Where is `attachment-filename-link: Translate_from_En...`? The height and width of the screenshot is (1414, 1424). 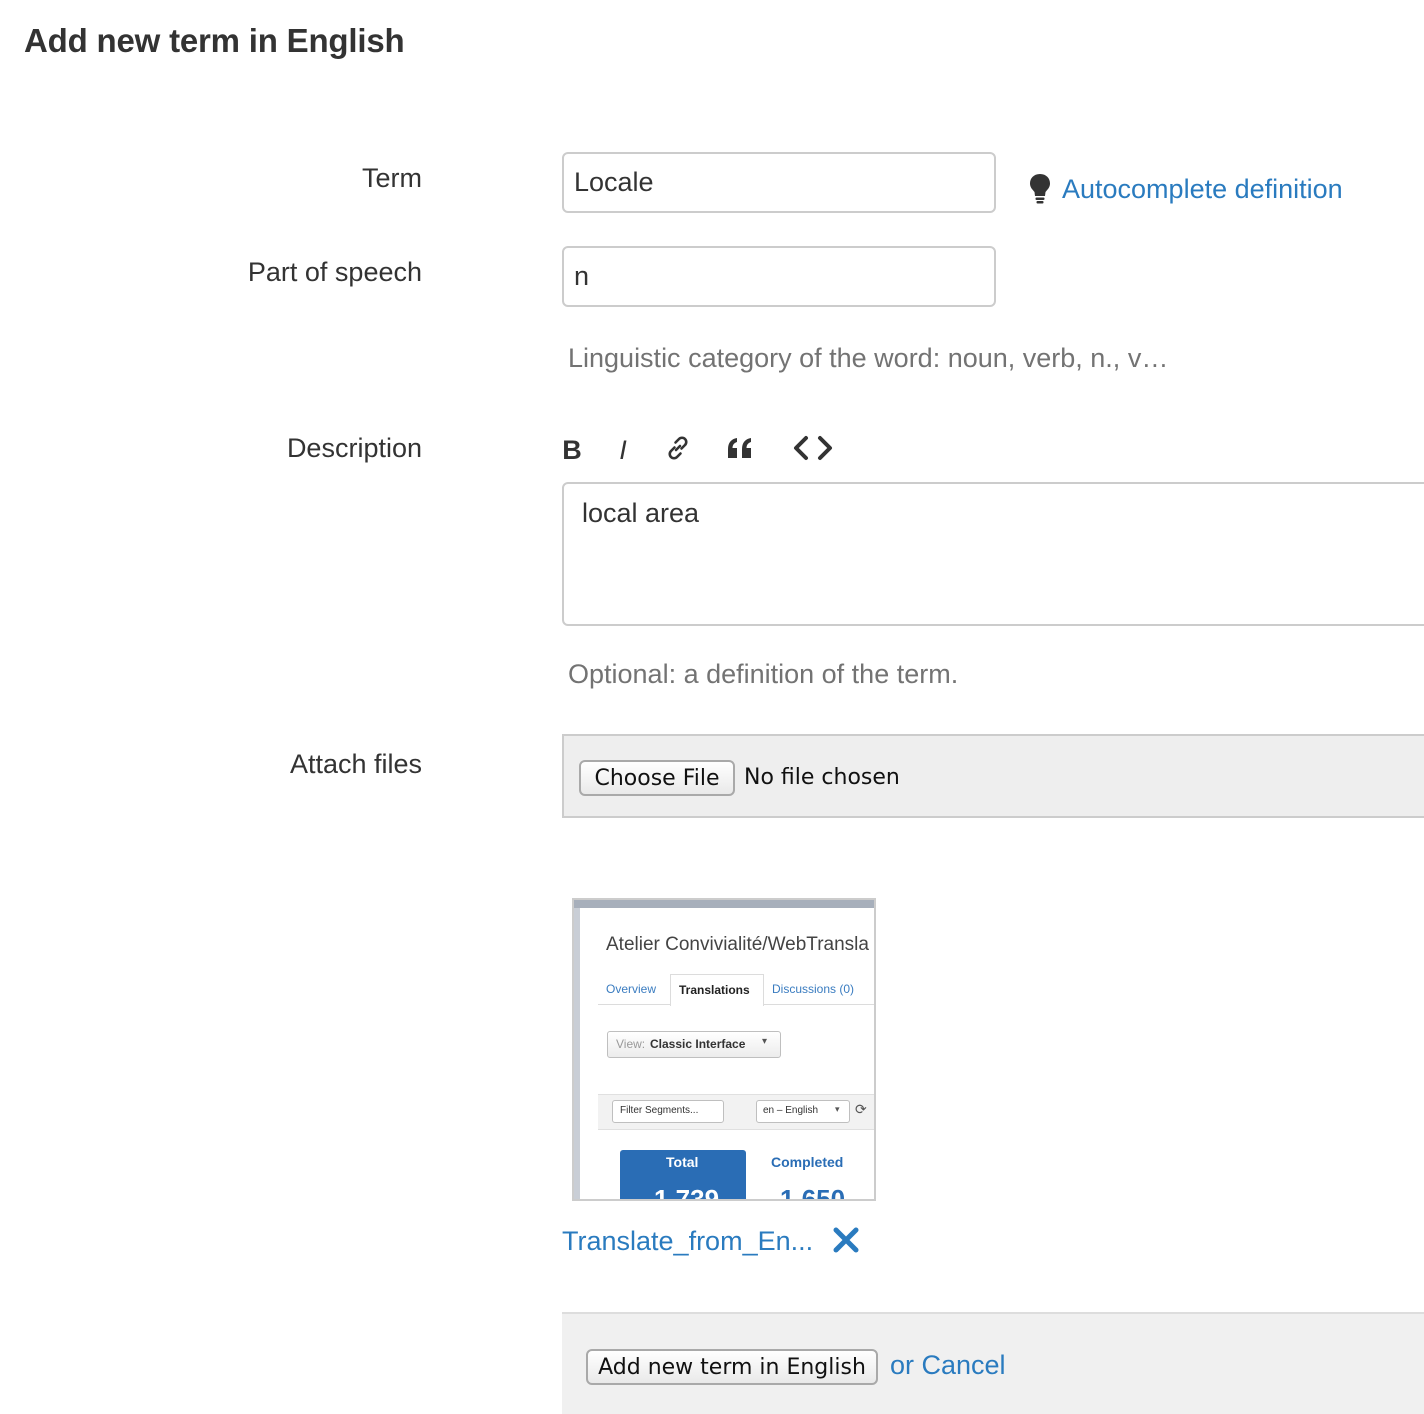
attachment-filename-link: Translate_from_En... is located at coordinates (687, 1241).